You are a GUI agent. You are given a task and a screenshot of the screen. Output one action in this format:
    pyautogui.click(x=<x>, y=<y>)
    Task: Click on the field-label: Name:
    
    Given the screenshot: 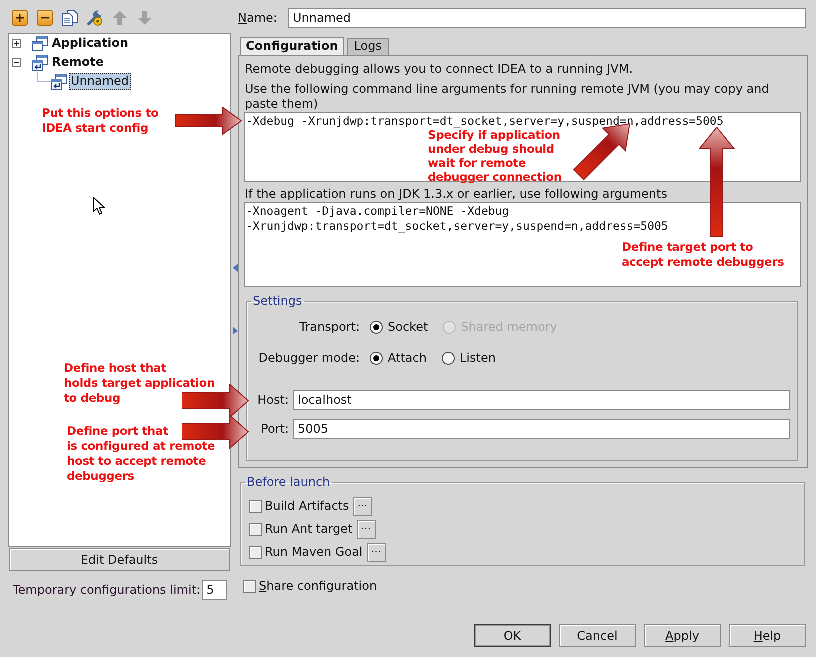 What is the action you would take?
    pyautogui.click(x=258, y=18)
    